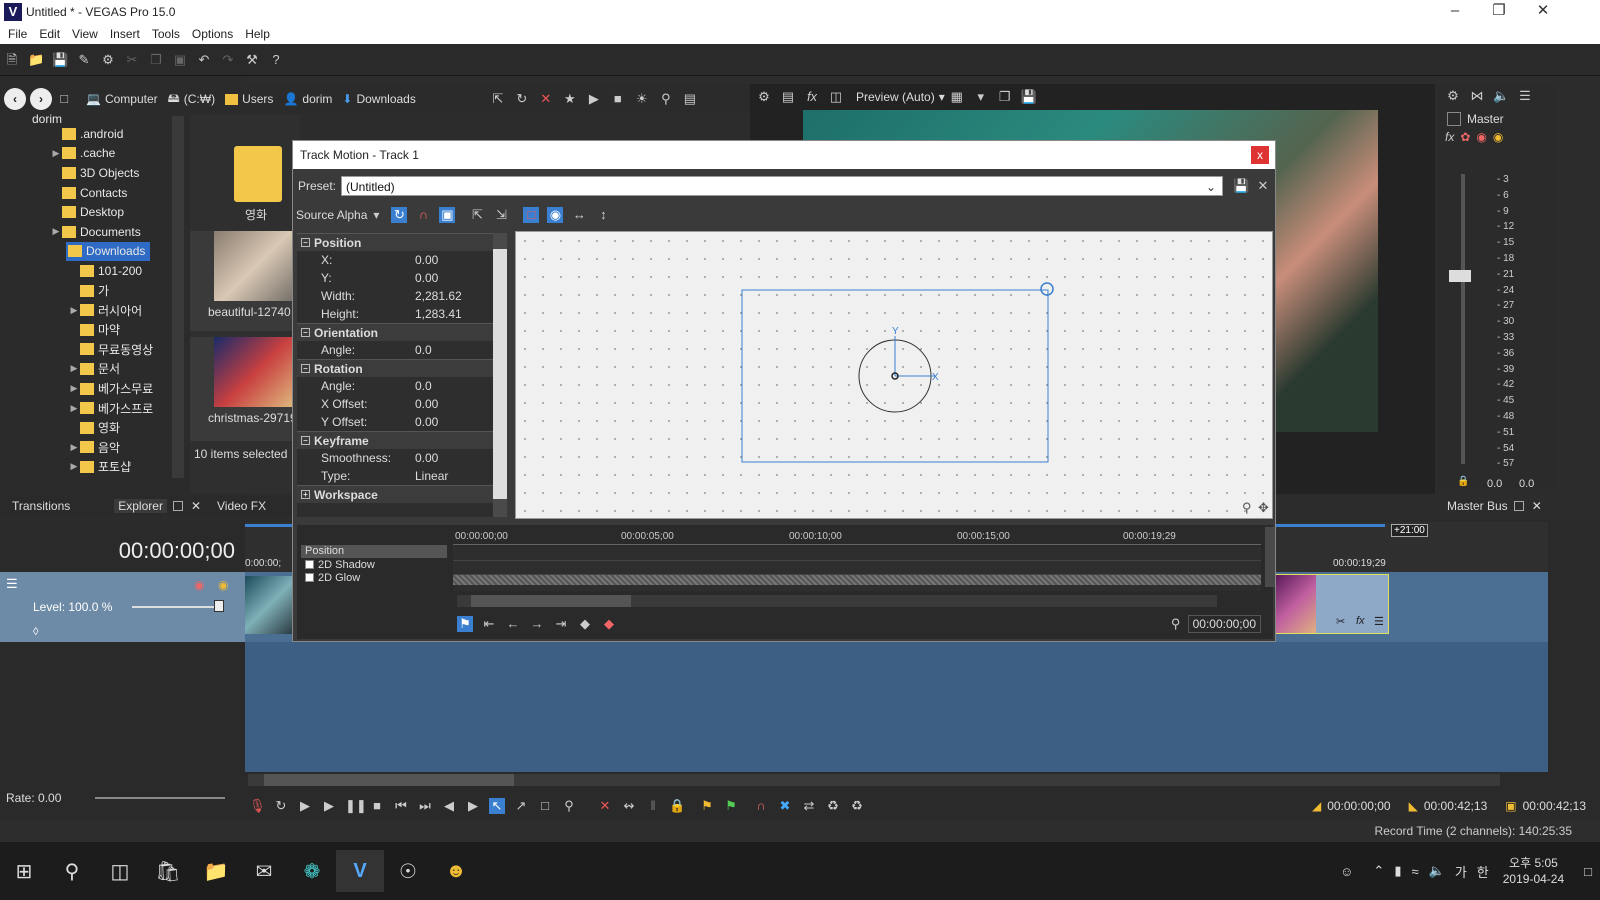 The image size is (1600, 900). What do you see at coordinates (281, 806) in the screenshot?
I see `loop-icon: ↻` at bounding box center [281, 806].